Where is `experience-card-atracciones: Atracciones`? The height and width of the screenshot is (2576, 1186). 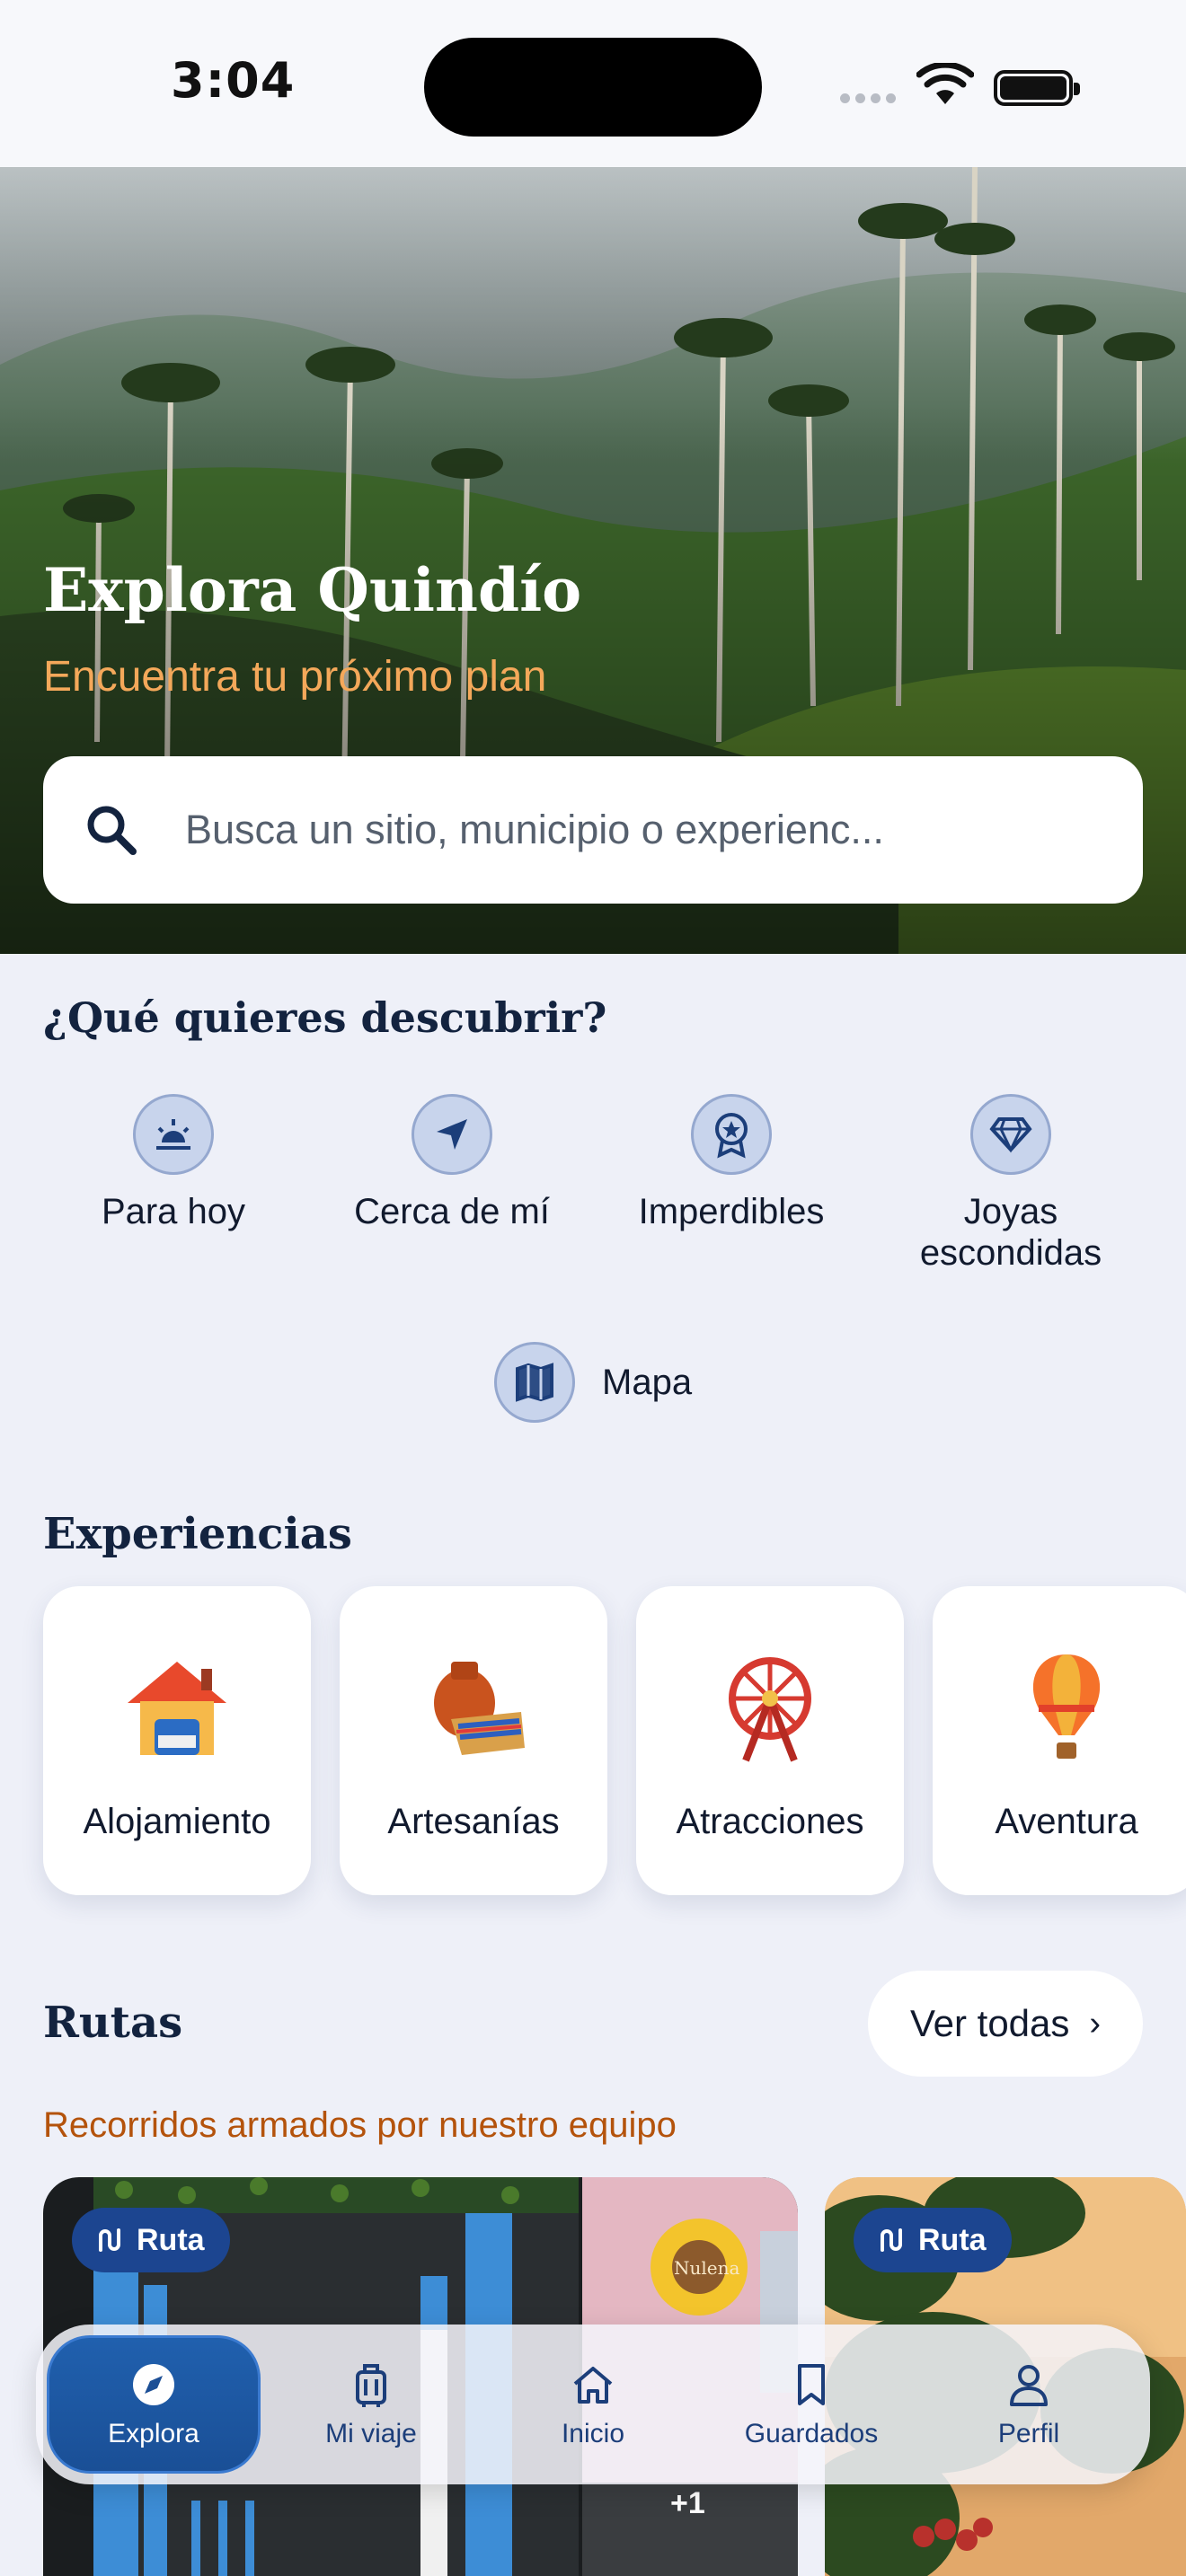
experience-card-atracciones: Atracciones is located at coordinates (770, 1740).